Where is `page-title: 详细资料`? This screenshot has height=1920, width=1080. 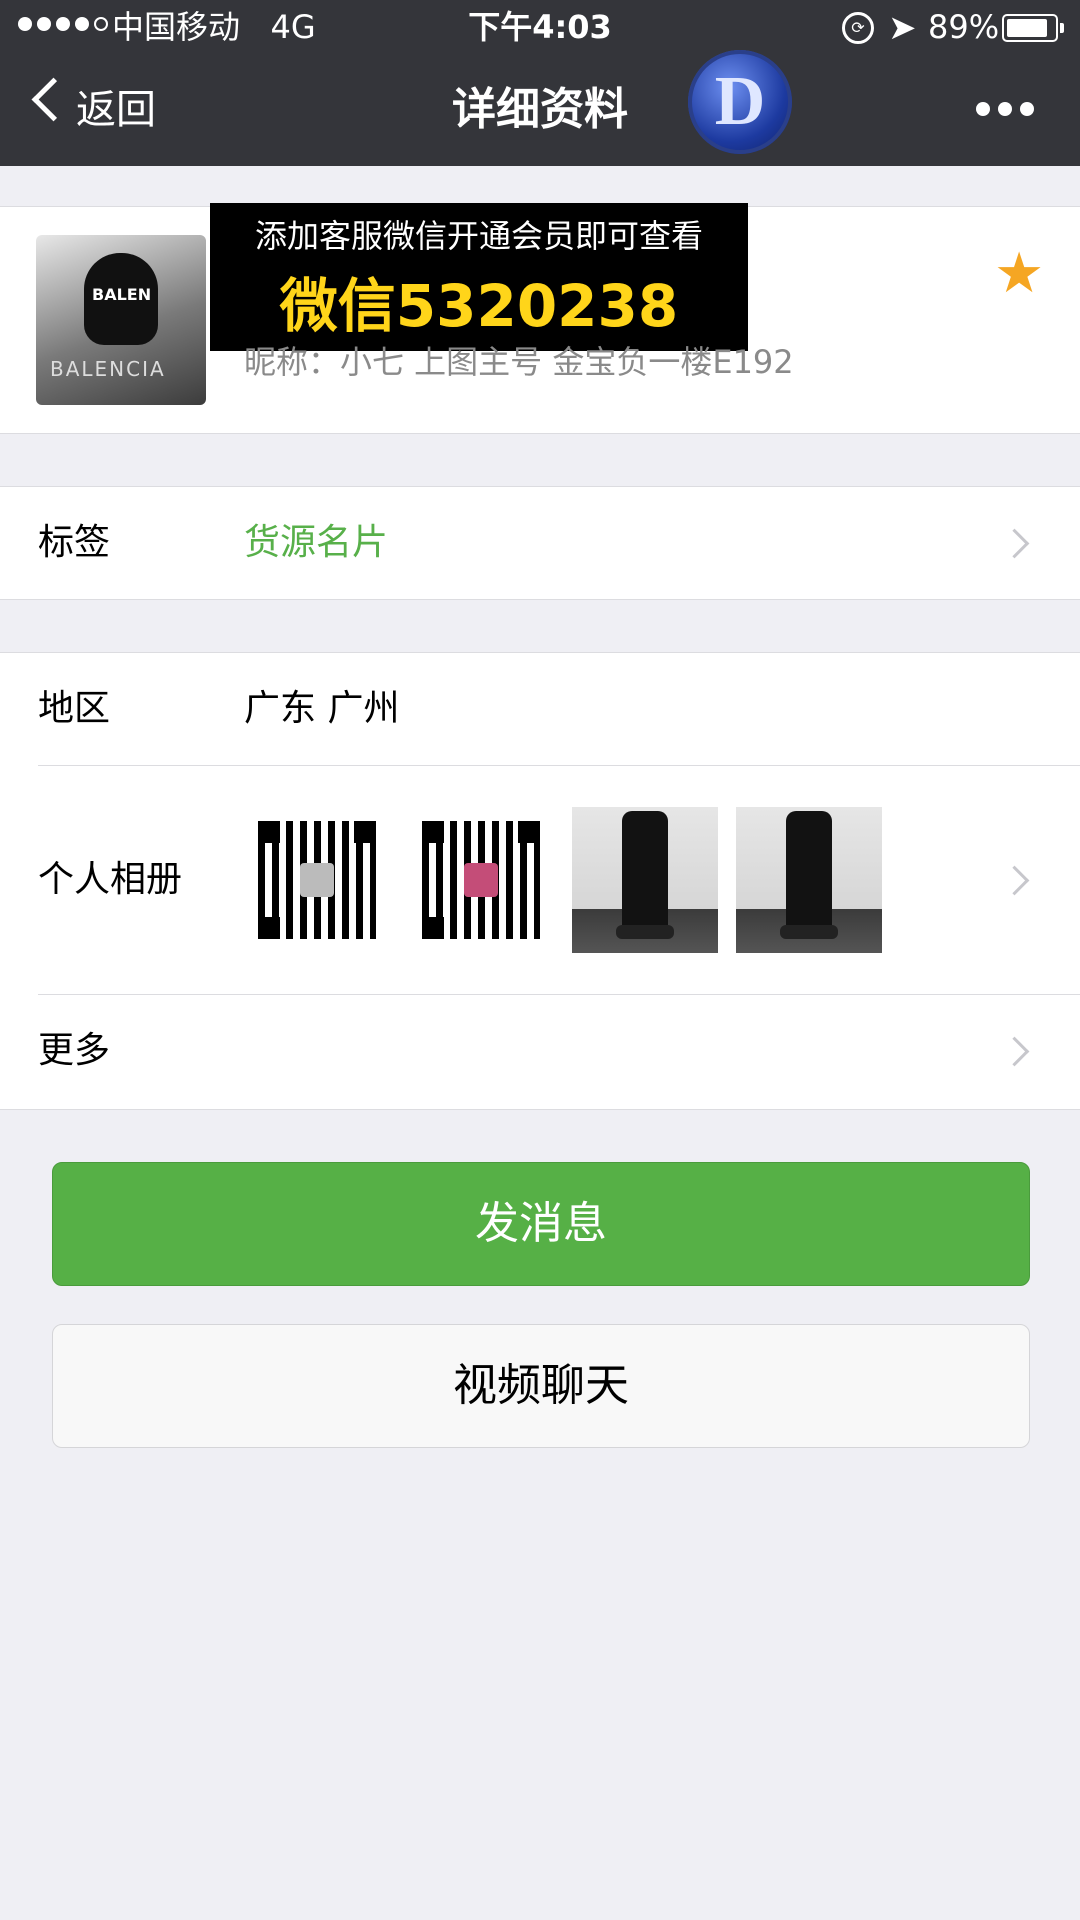 page-title: 详细资料 is located at coordinates (540, 109).